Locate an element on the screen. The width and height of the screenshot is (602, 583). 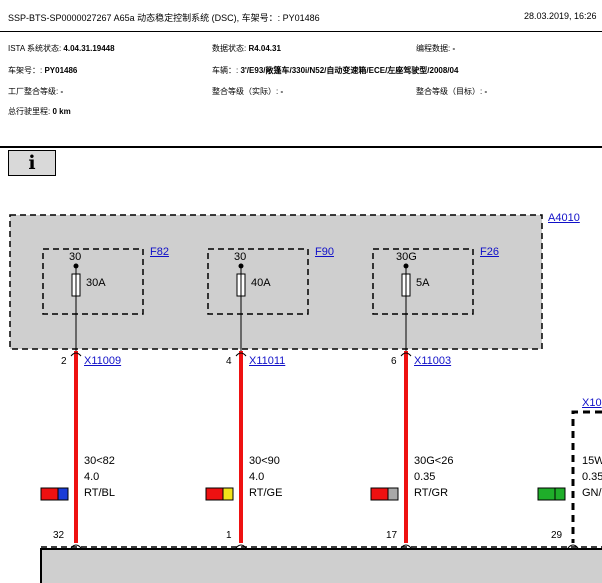
fuse-f82-rating: 30A is located at coordinates (96, 283).